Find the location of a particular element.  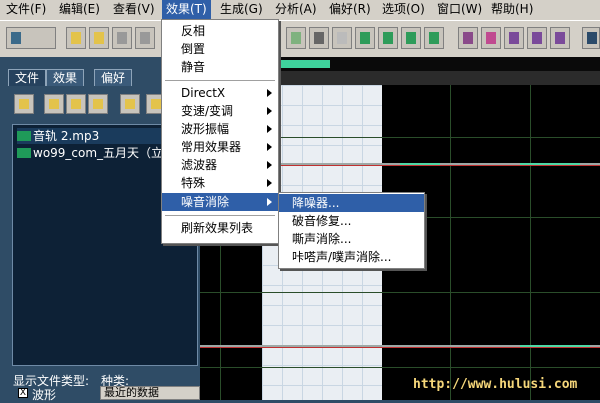

save-icon is located at coordinates (122, 38).